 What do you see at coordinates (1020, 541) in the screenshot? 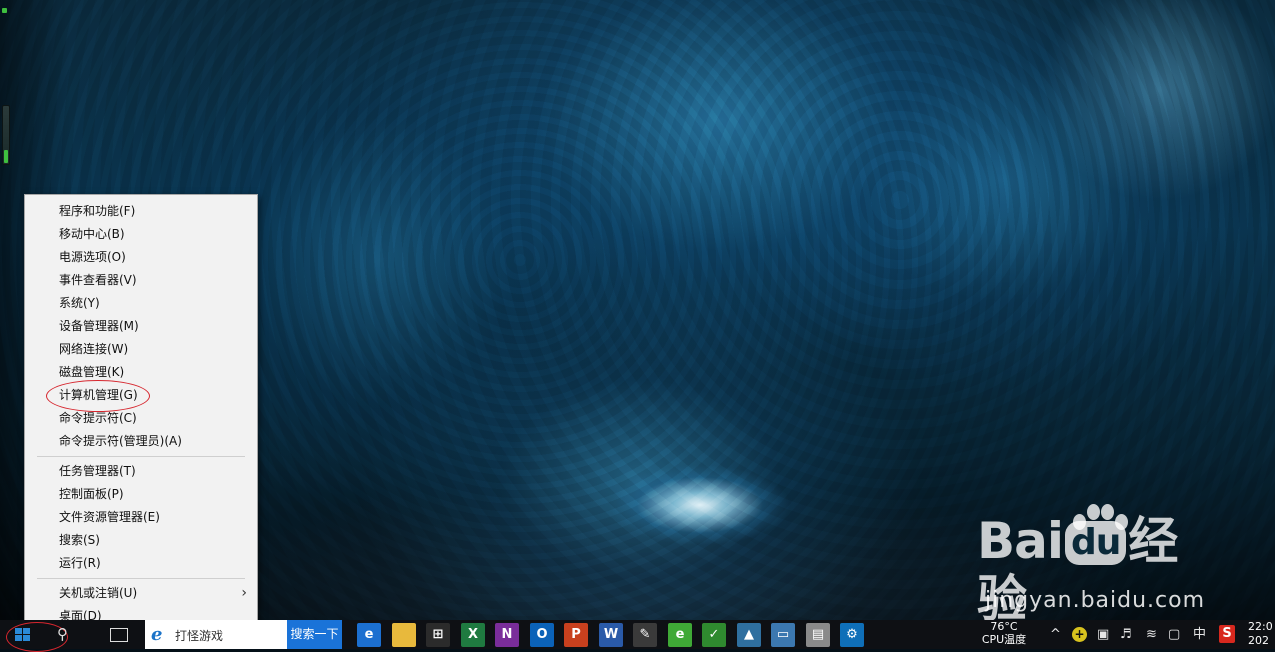
I see `baidu-logo-bai: Bai` at bounding box center [1020, 541].